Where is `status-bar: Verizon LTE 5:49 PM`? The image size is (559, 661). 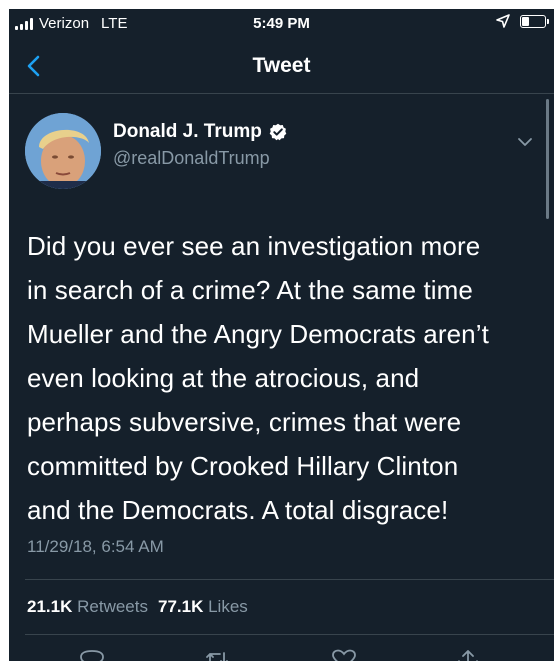
status-bar: Verizon LTE 5:49 PM is located at coordinates (281, 24).